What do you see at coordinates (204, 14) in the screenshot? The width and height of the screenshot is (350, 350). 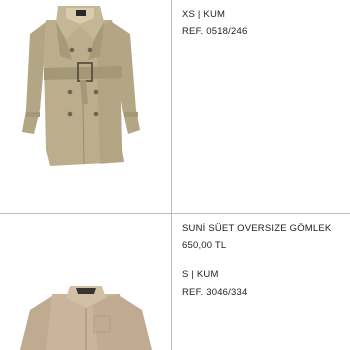 I see `product-size-color: XS | KUM` at bounding box center [204, 14].